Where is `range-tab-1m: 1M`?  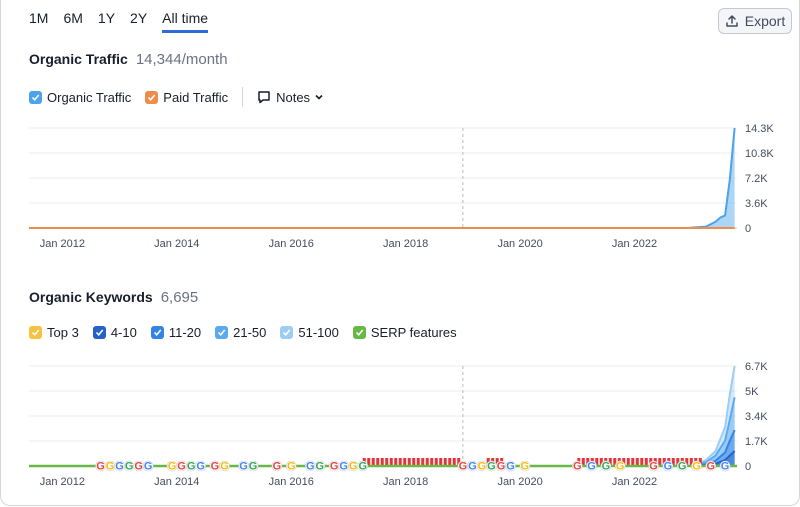
range-tab-1m: 1M is located at coordinates (38, 21).